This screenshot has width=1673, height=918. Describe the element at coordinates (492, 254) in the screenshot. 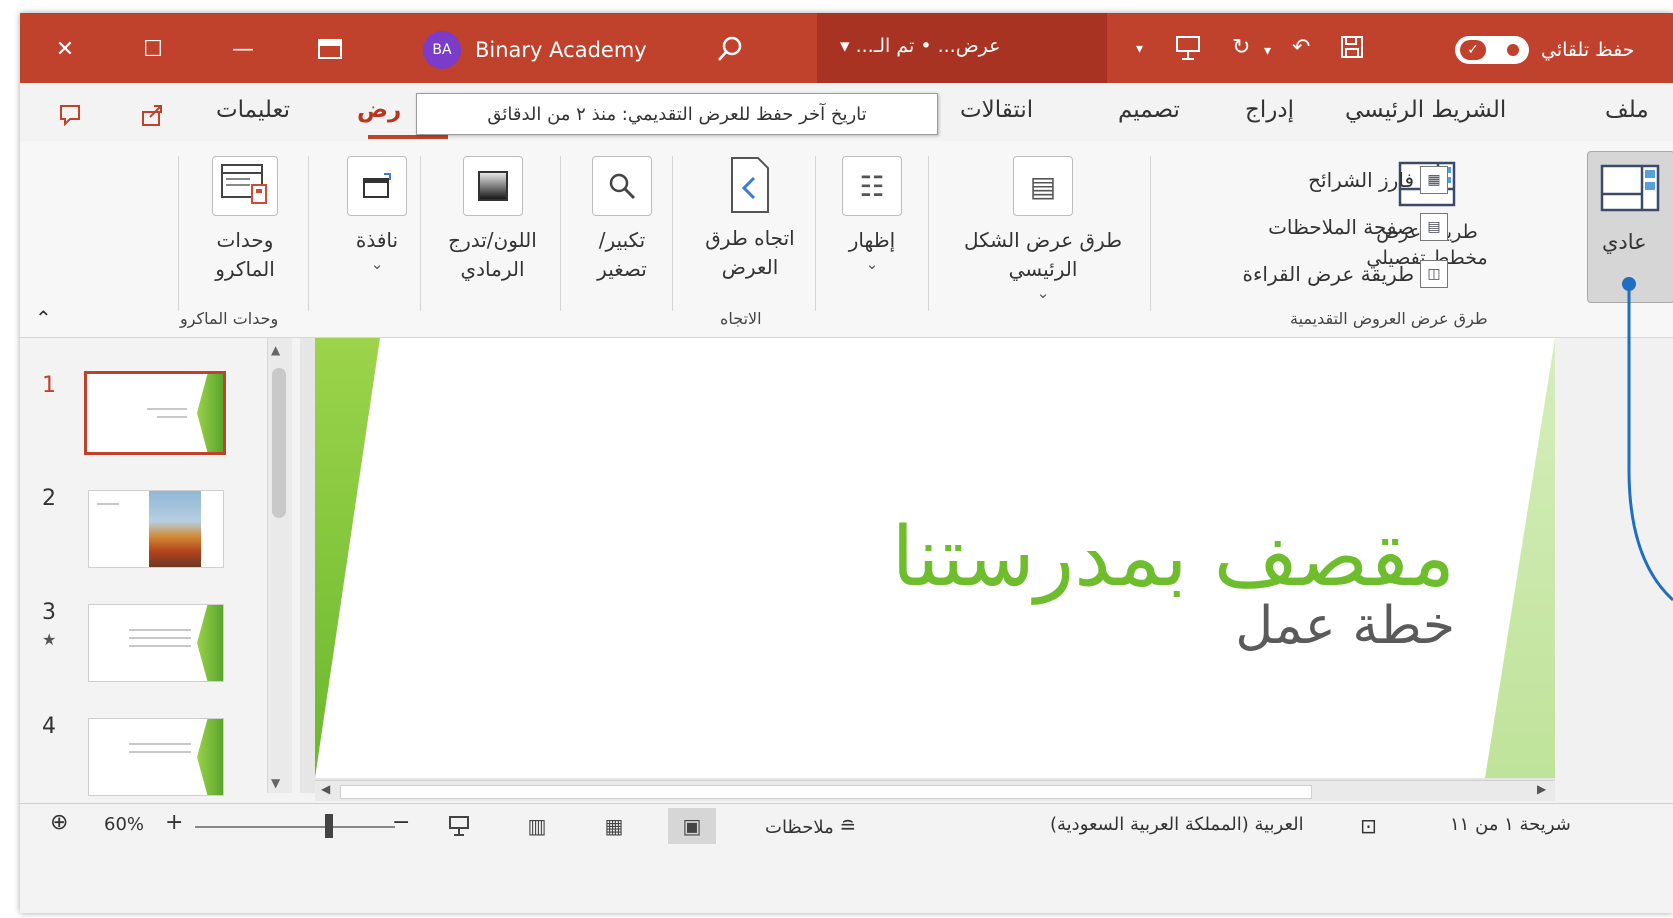

I see `color-grayscale-label: اللون/تدرج الرمادي` at that location.